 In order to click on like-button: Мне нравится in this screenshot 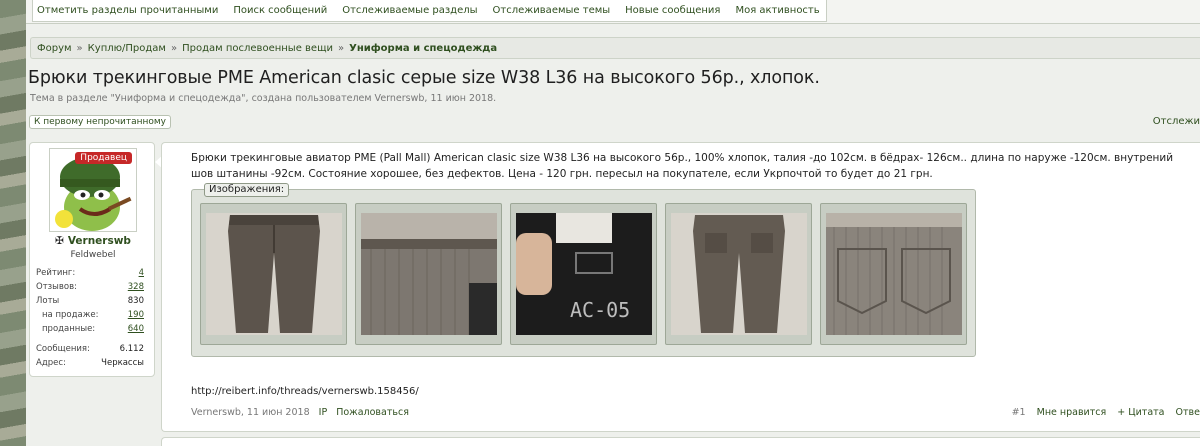, I will do `click(1072, 412)`.